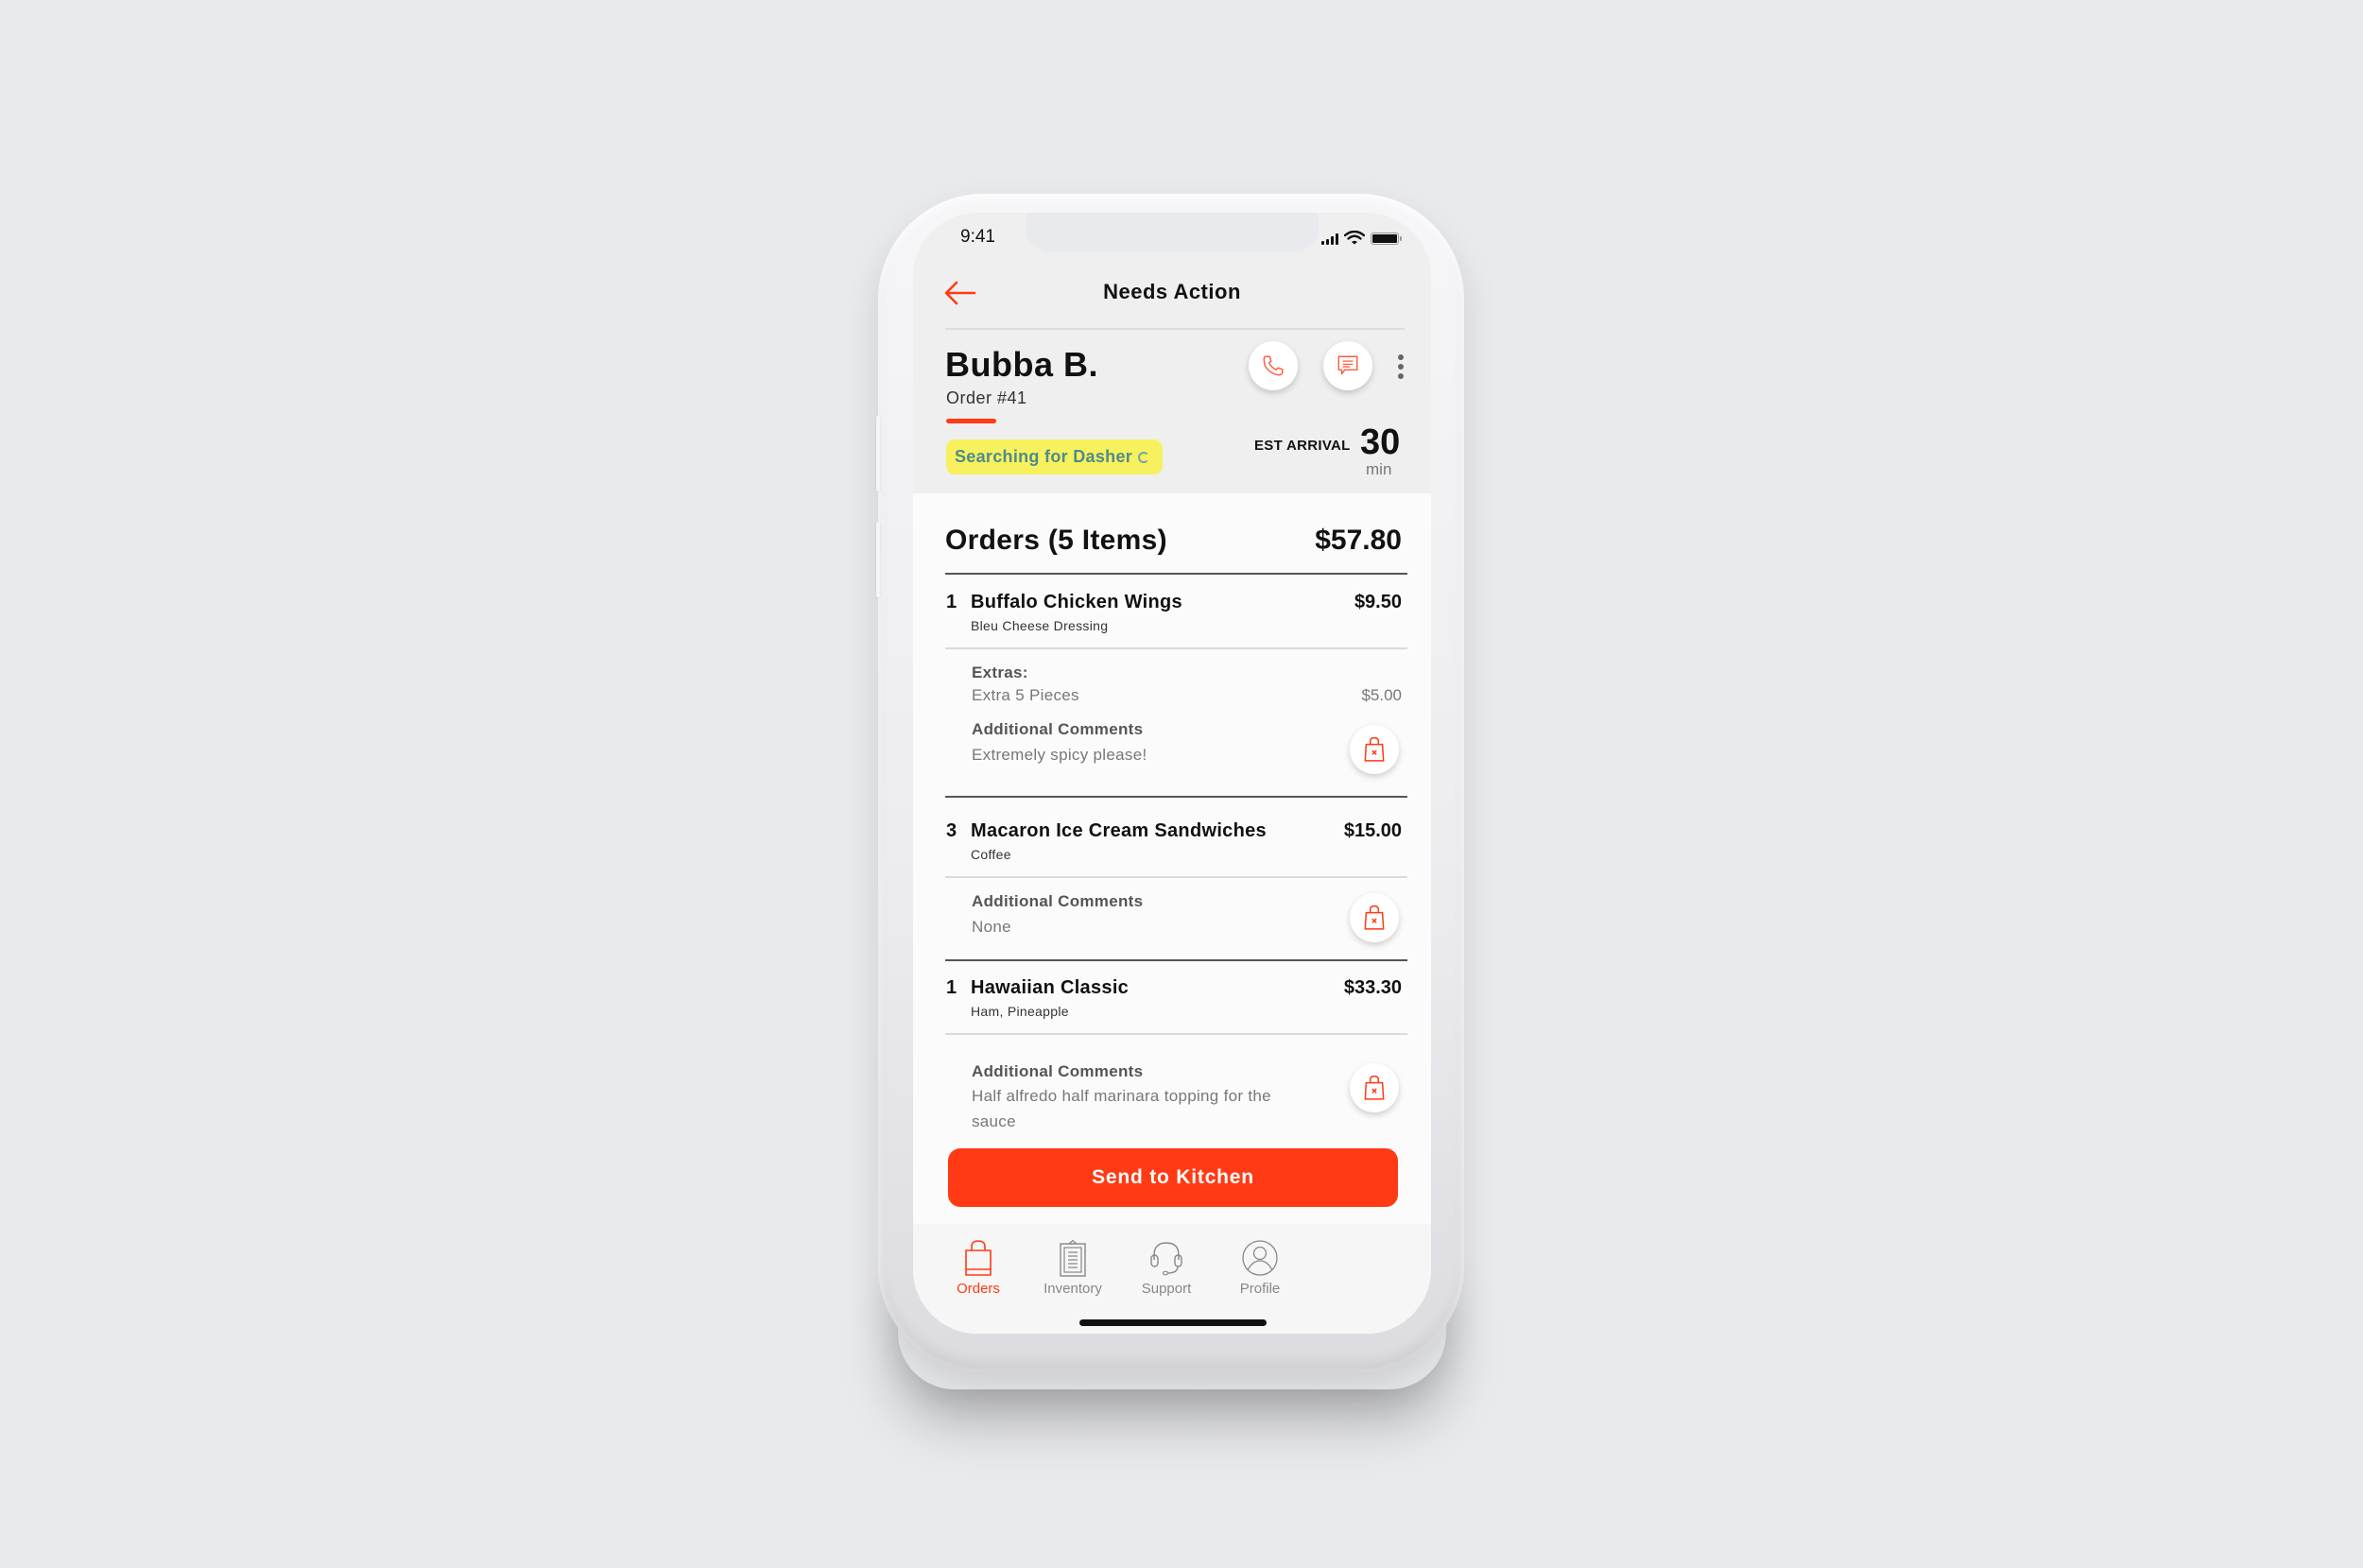 Image resolution: width=2363 pixels, height=1568 pixels. Describe the element at coordinates (1372, 987) in the screenshot. I see `item-price: $33.30` at that location.